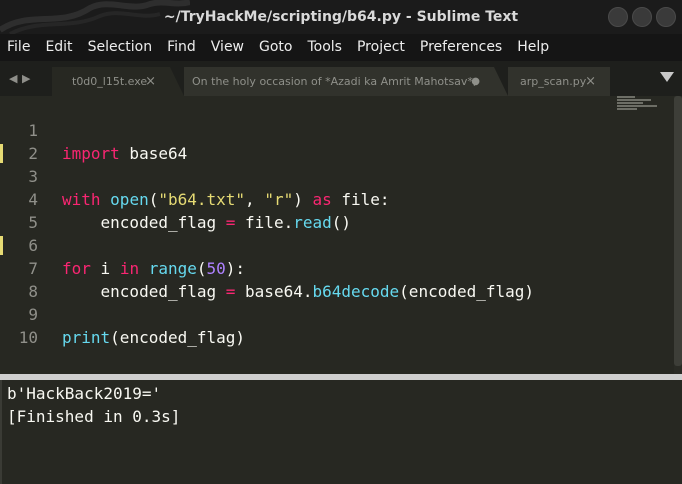 The image size is (682, 484). I want to click on menu-selection: Selection, so click(121, 47).